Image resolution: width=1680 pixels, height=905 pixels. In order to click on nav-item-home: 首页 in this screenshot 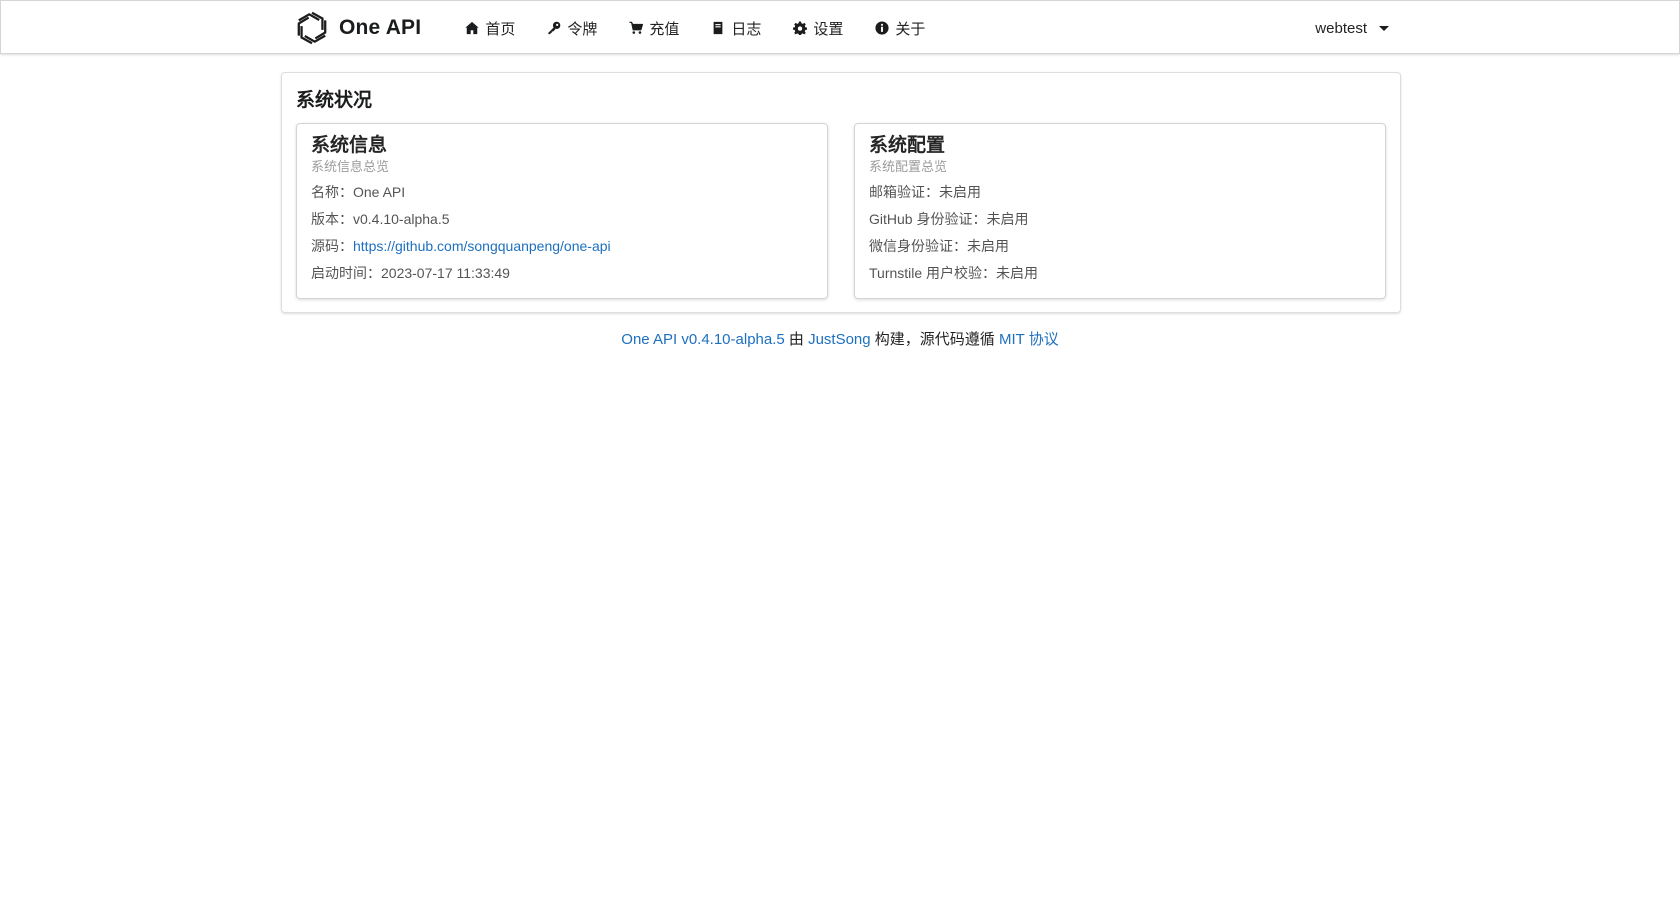, I will do `click(490, 28)`.